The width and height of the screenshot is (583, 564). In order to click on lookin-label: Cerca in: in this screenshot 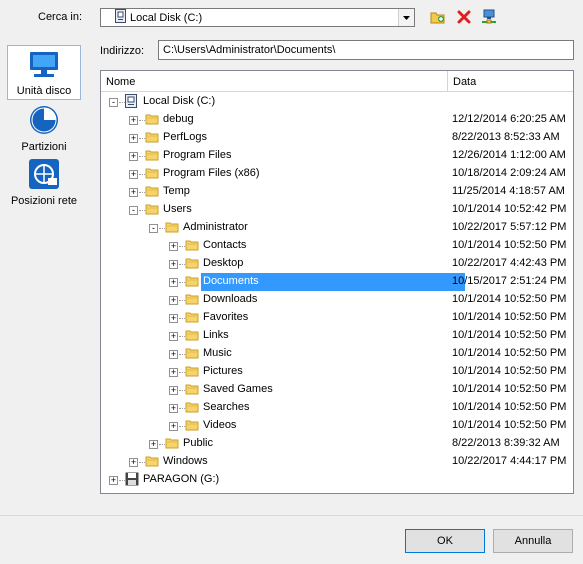, I will do `click(60, 17)`.